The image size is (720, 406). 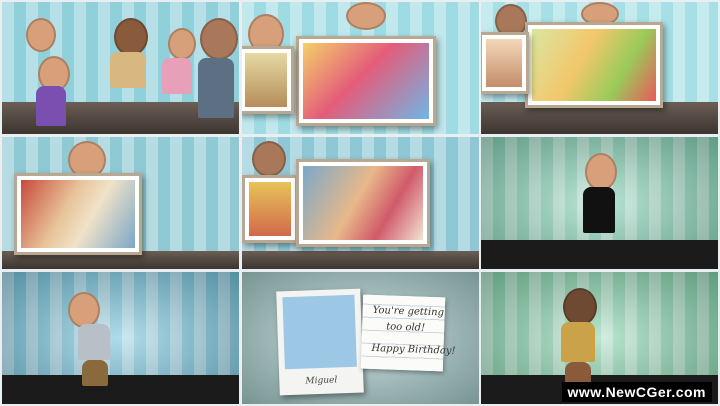 I want to click on tile-woman-dancing, so click(x=599, y=203).